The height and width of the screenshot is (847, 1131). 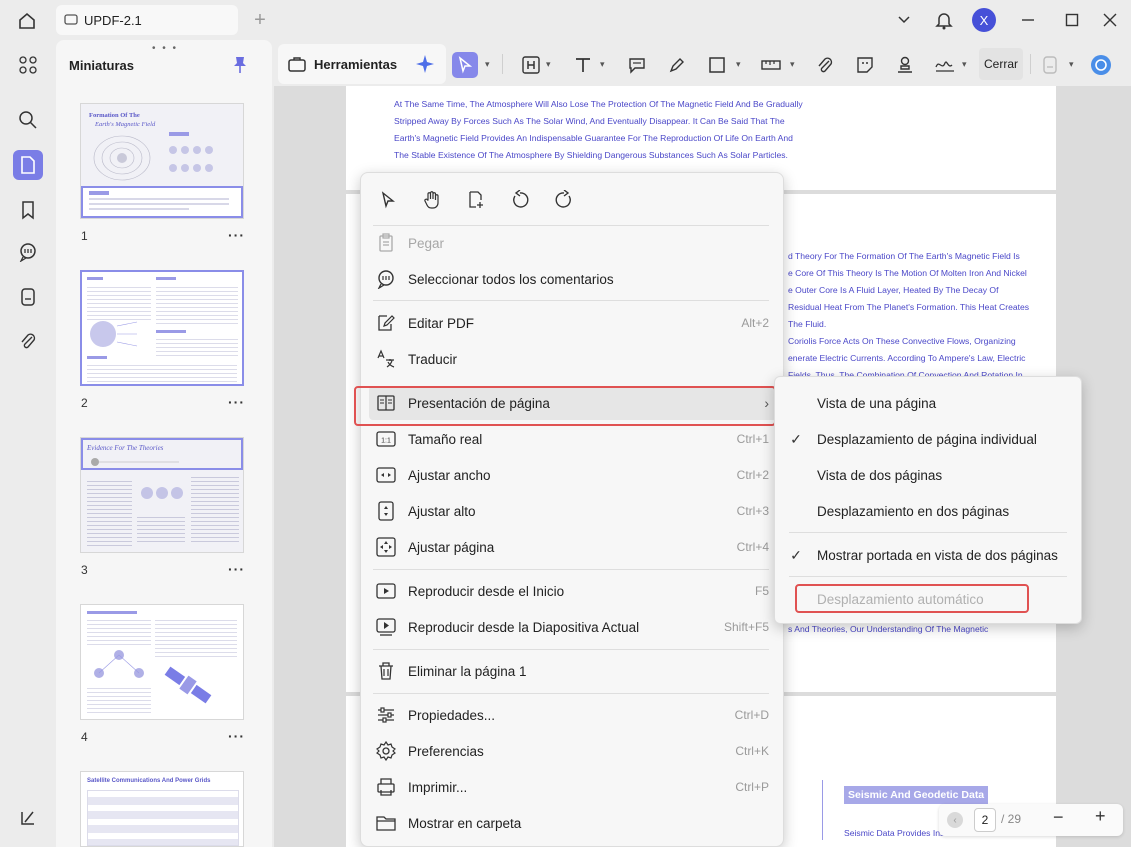 I want to click on check-icon: ✓, so click(x=796, y=438).